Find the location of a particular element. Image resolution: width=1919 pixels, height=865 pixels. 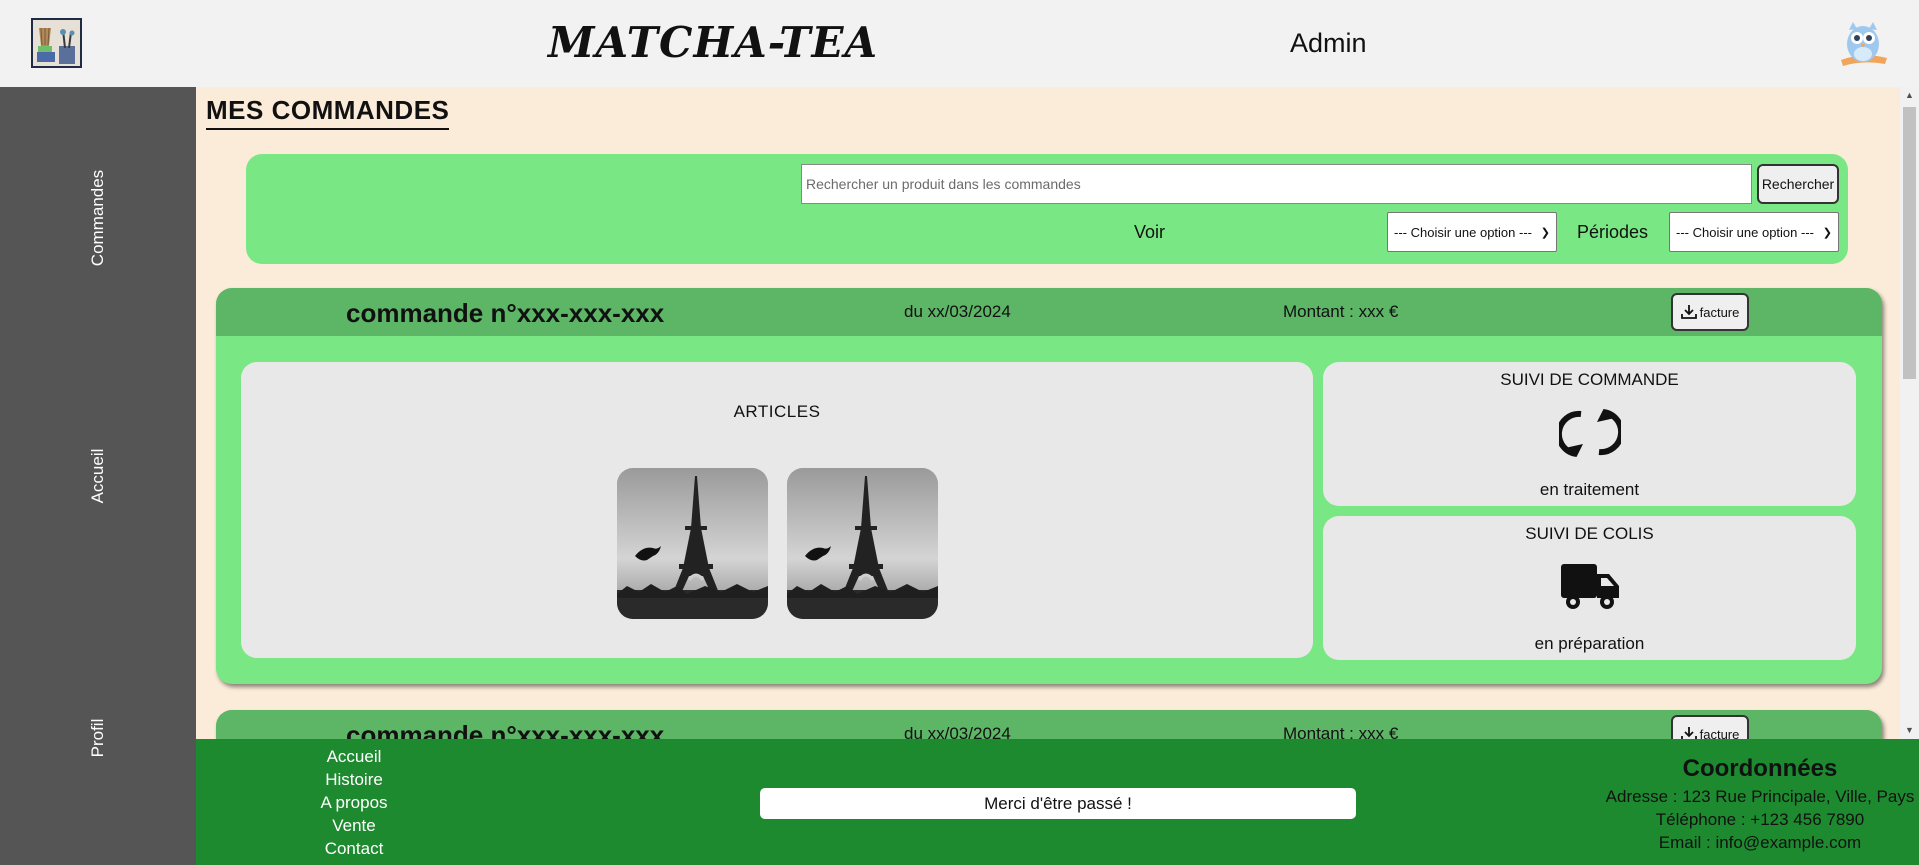

search-button: Rechercher is located at coordinates (1798, 184).